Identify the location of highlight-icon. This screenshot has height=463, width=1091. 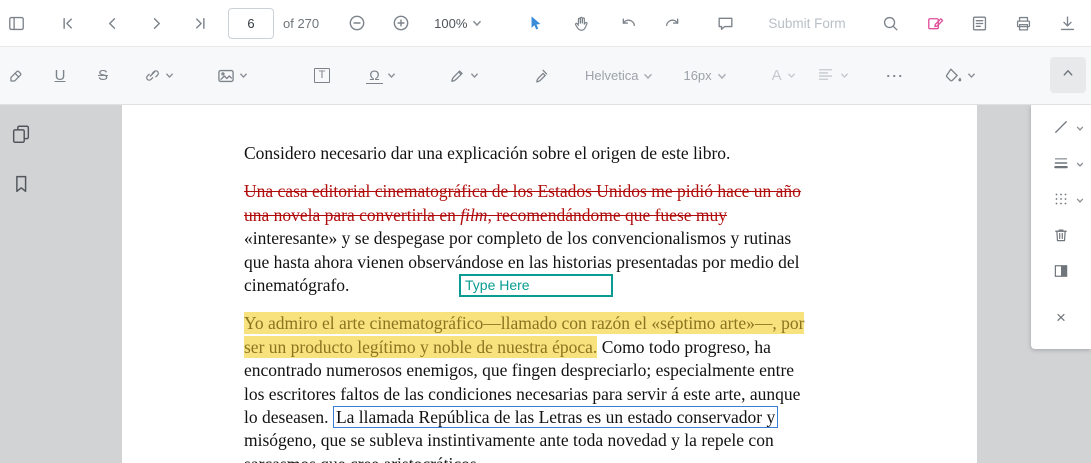
(16, 75).